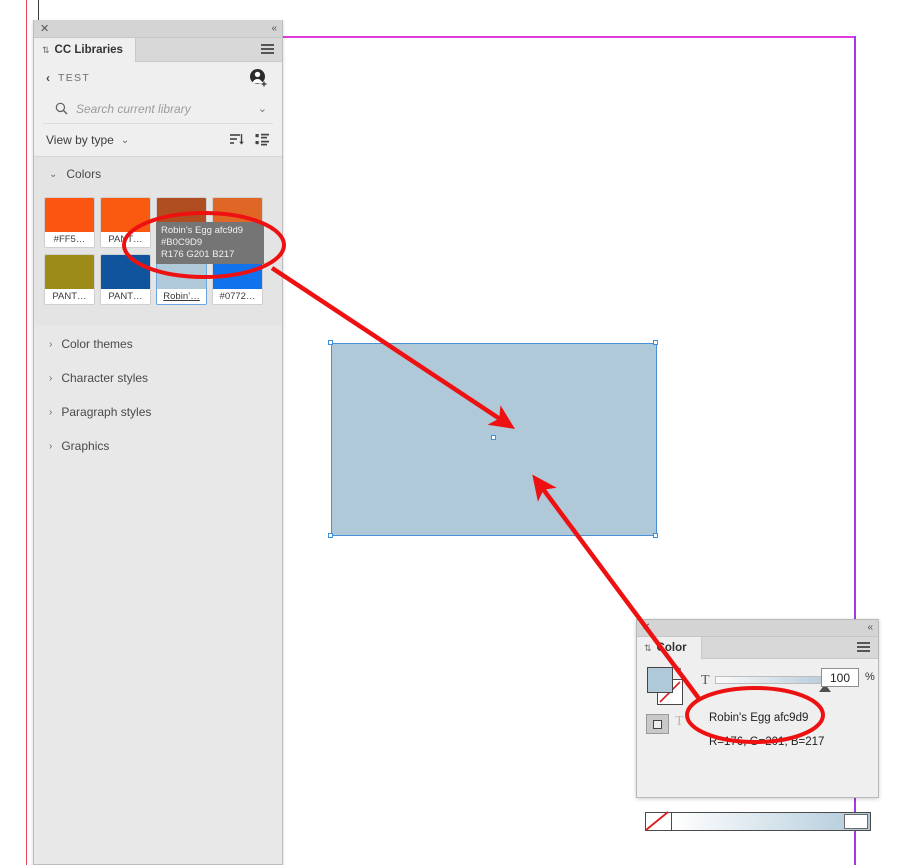 The height and width of the screenshot is (865, 922). I want to click on none-swatch, so click(658, 821).